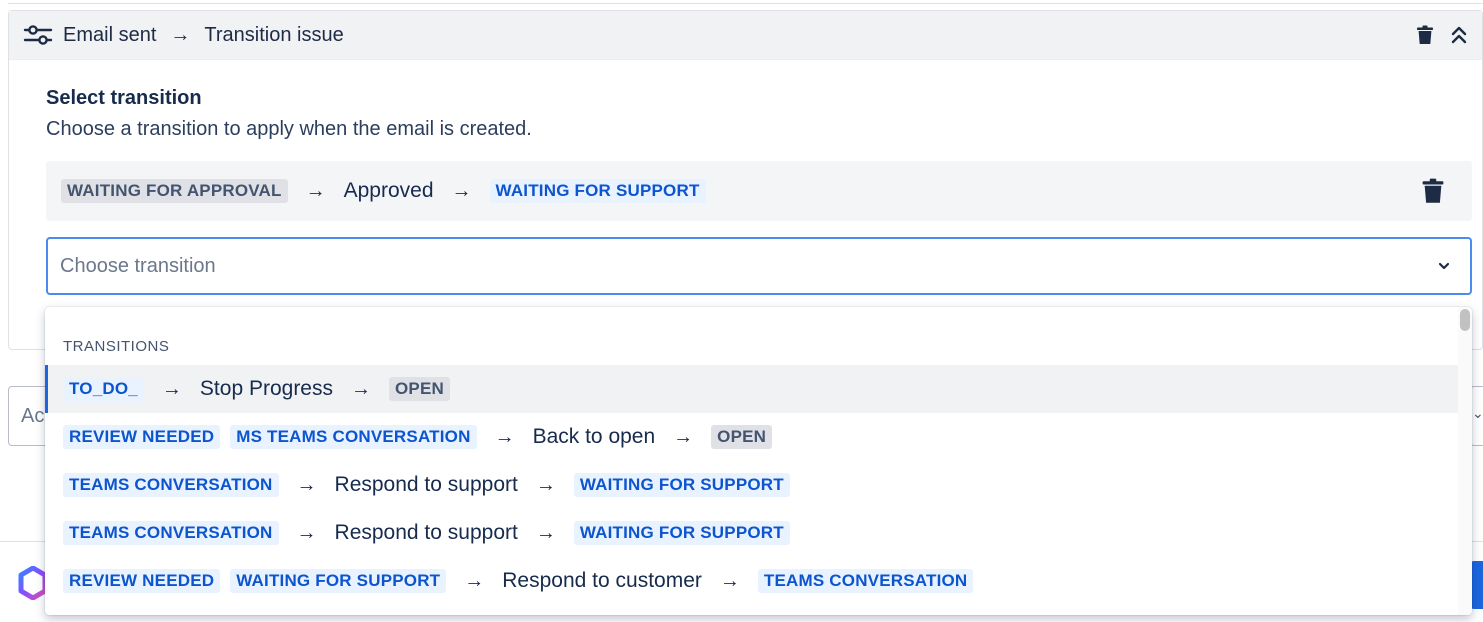  What do you see at coordinates (103, 389) in the screenshot?
I see `from-status-lozenge: TO_DO_` at bounding box center [103, 389].